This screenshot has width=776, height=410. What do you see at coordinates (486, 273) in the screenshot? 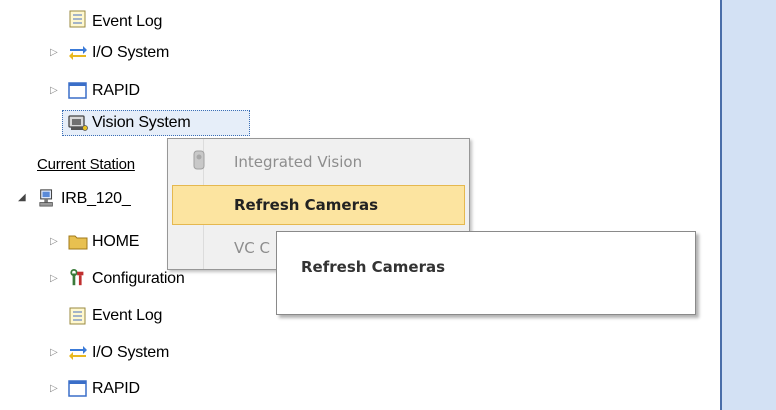
I see `tooltip: Refresh Cameras` at bounding box center [486, 273].